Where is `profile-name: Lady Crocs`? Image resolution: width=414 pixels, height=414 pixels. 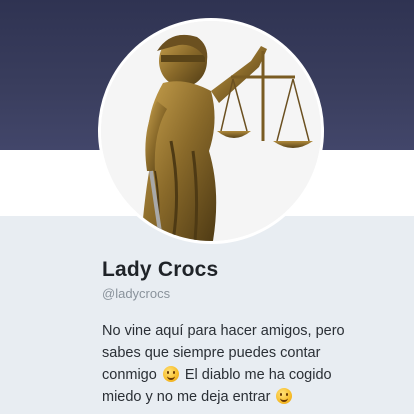 profile-name: Lady Crocs is located at coordinates (160, 269).